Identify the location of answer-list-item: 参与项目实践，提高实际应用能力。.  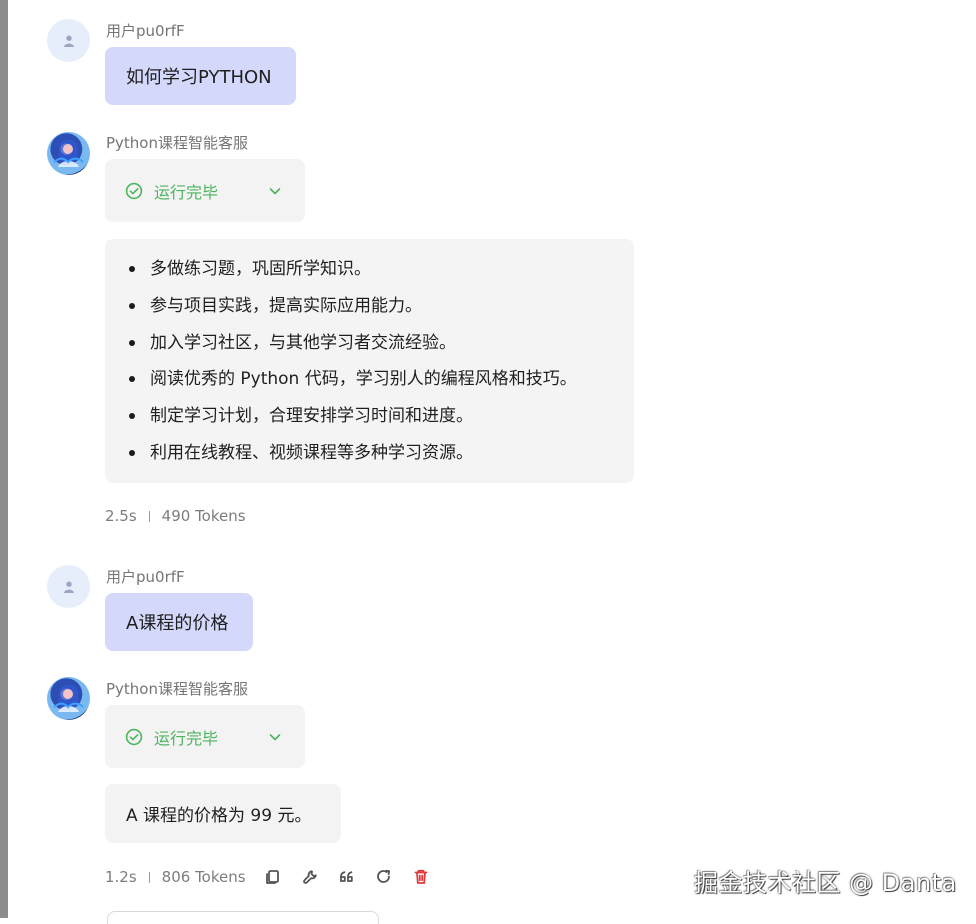
(380, 311).